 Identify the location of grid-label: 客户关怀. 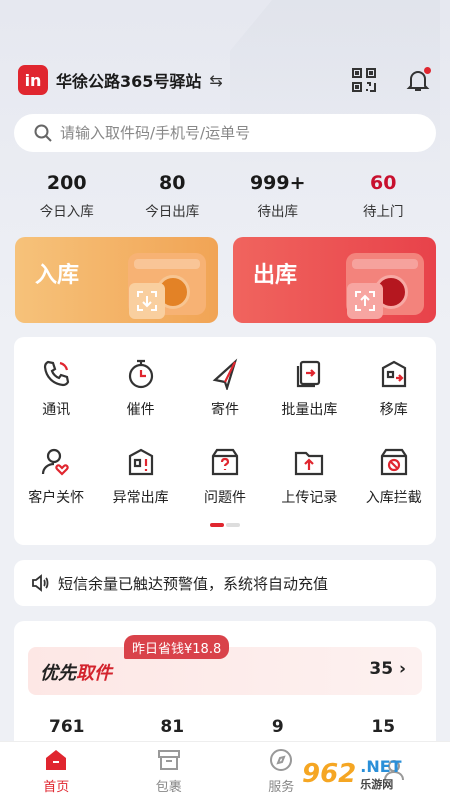
(56, 498).